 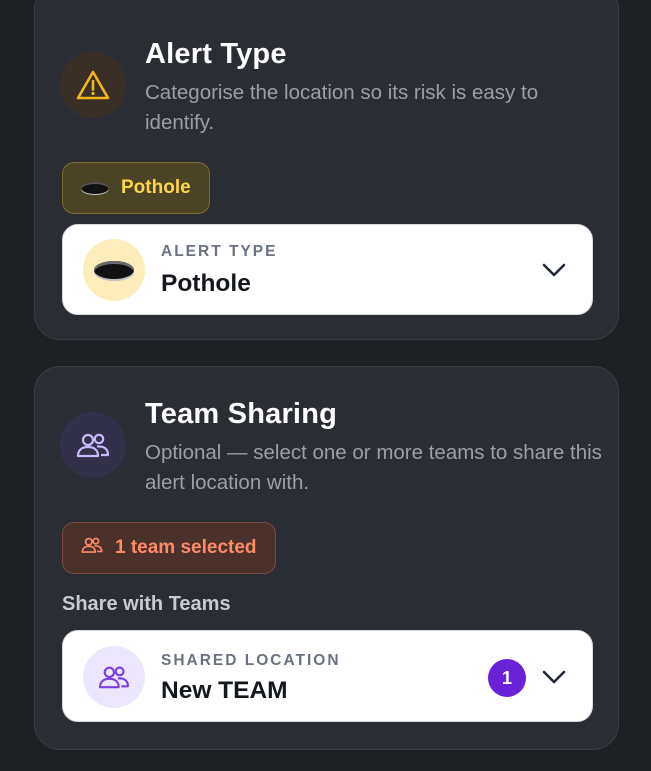 What do you see at coordinates (186, 547) in the screenshot?
I see `teams-selected-chip-label: 1 team selected` at bounding box center [186, 547].